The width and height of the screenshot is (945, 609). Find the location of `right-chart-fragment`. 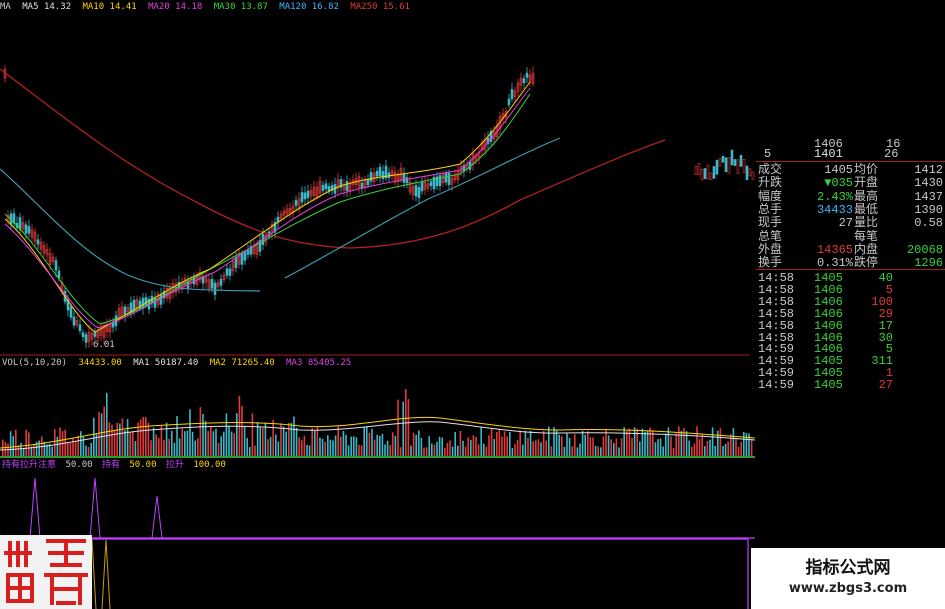

right-chart-fragment is located at coordinates (724, 165).